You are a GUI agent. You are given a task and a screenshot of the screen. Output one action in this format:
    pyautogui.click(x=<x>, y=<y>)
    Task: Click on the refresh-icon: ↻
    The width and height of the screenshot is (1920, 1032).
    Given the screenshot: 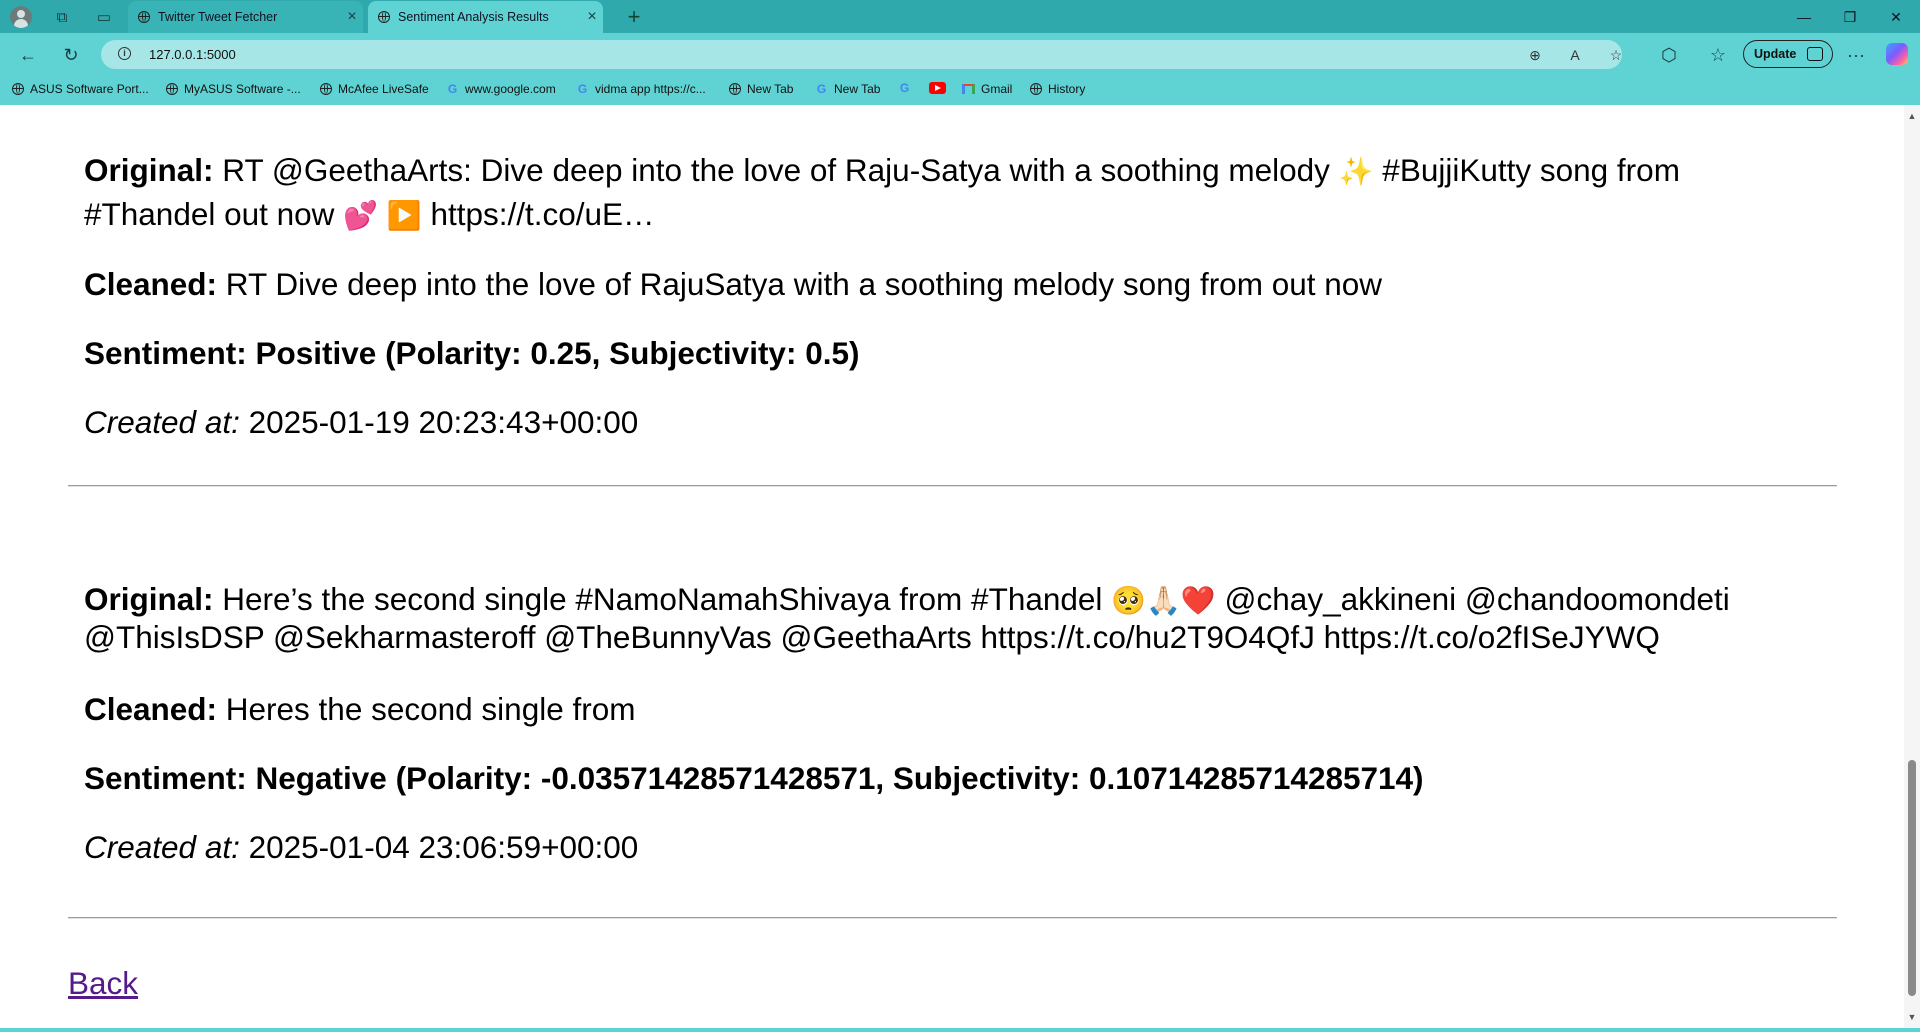 What is the action you would take?
    pyautogui.click(x=71, y=55)
    